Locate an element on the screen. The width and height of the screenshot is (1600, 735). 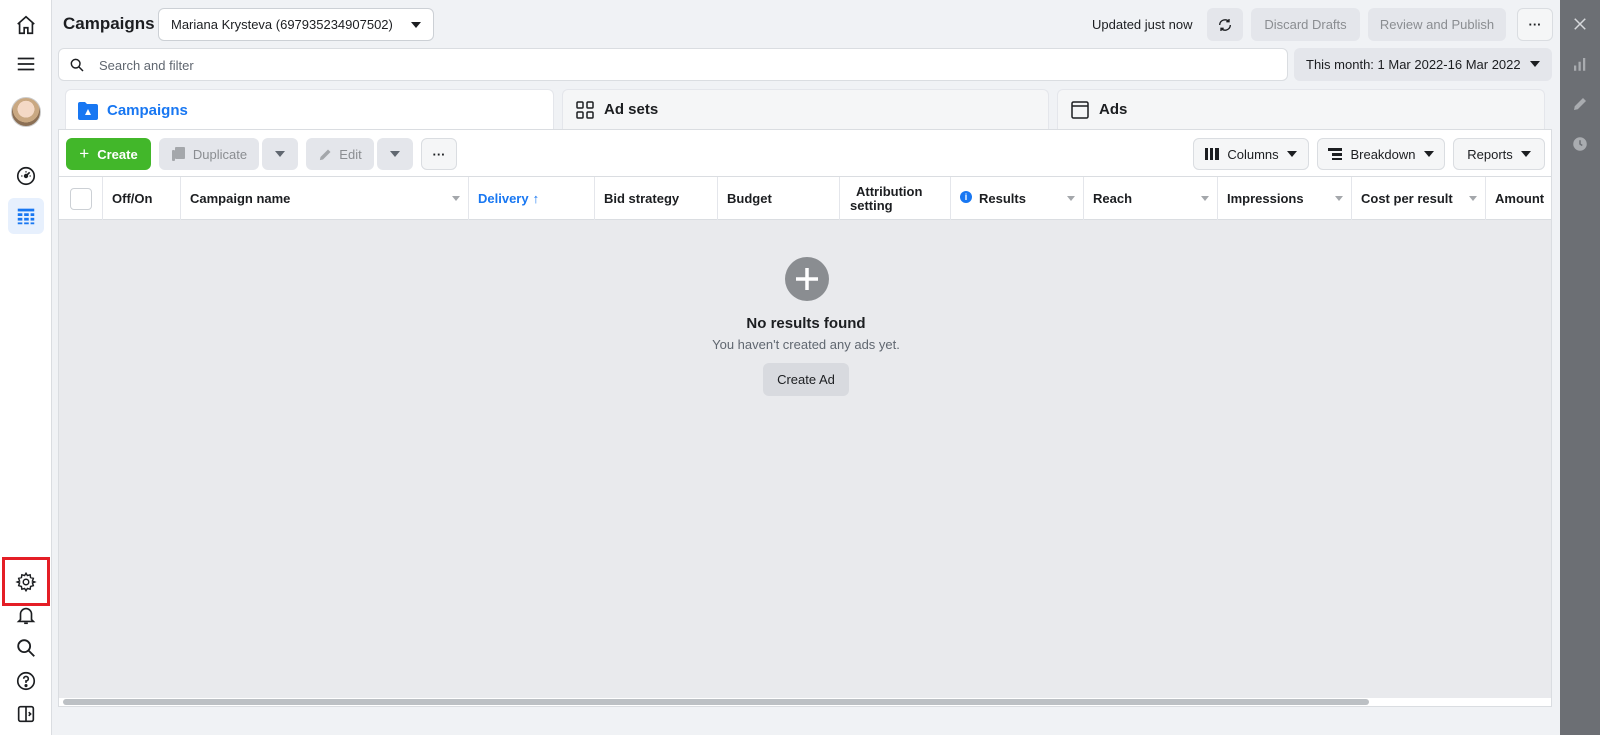
refresh-button is located at coordinates (1225, 24).